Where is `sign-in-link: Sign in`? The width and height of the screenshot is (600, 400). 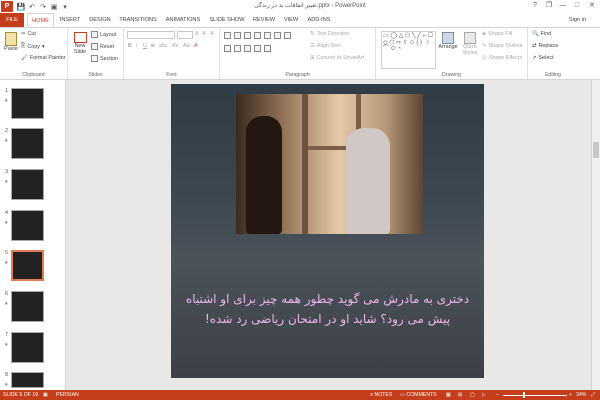
sign-in-link: Sign in is located at coordinates (577, 20).